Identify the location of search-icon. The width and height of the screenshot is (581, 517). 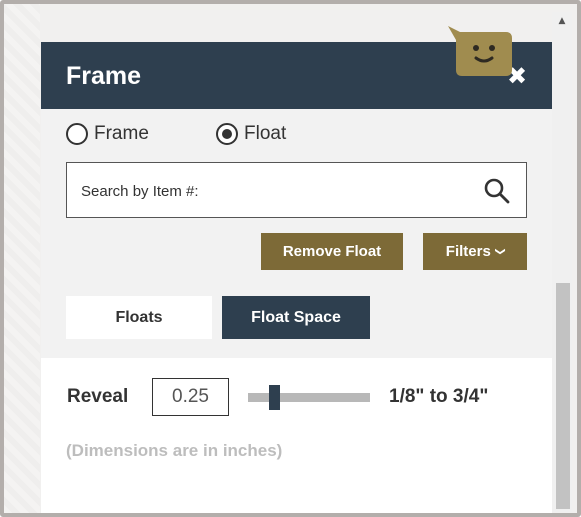
(497, 191).